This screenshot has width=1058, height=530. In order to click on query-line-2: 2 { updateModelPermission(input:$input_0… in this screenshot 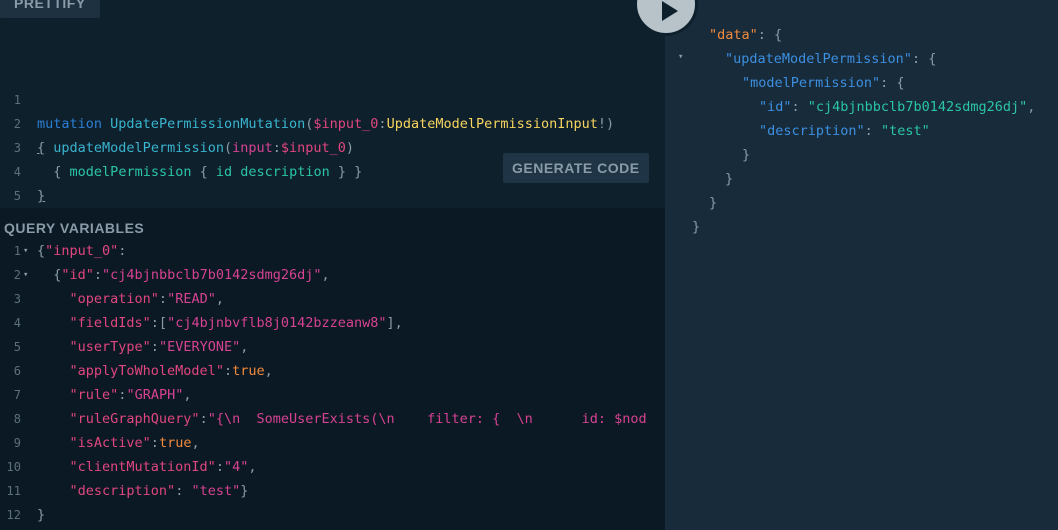, I will do `click(177, 122)`.